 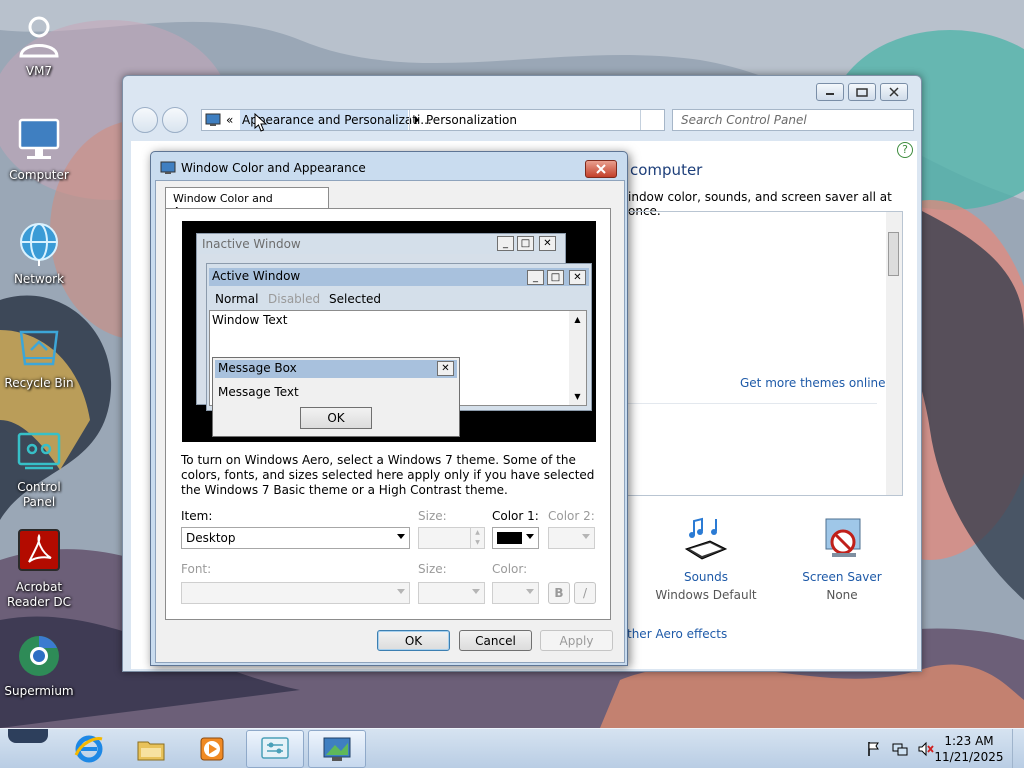 I want to click on themes-list: Get more themes online, so click(x=757, y=353).